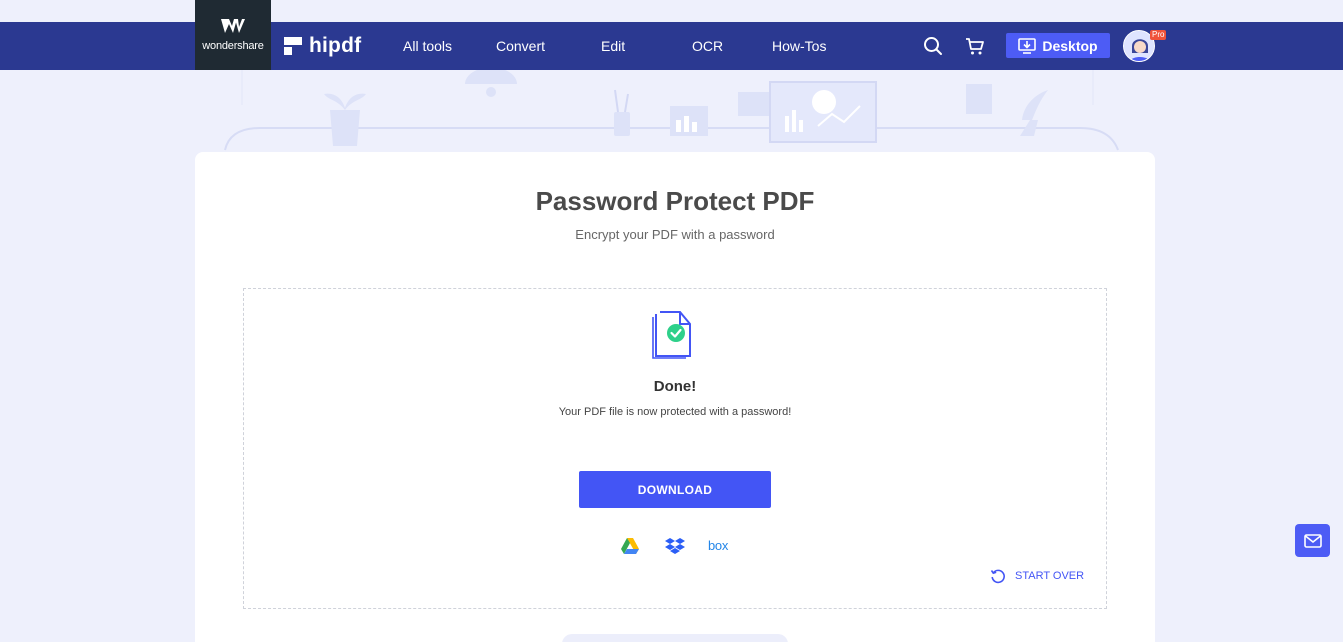  Describe the element at coordinates (1158, 35) in the screenshot. I see `pro-badge: Pro` at that location.